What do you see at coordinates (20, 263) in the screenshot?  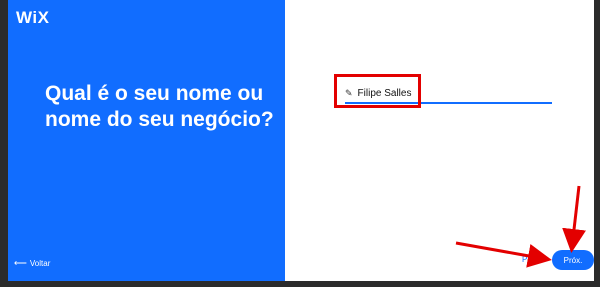 I see `arrow-left-icon: ⟵` at bounding box center [20, 263].